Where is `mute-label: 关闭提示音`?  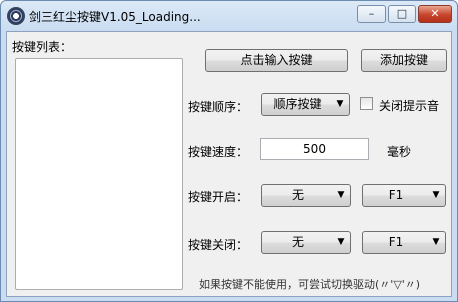
mute-label: 关闭提示音 is located at coordinates (409, 105).